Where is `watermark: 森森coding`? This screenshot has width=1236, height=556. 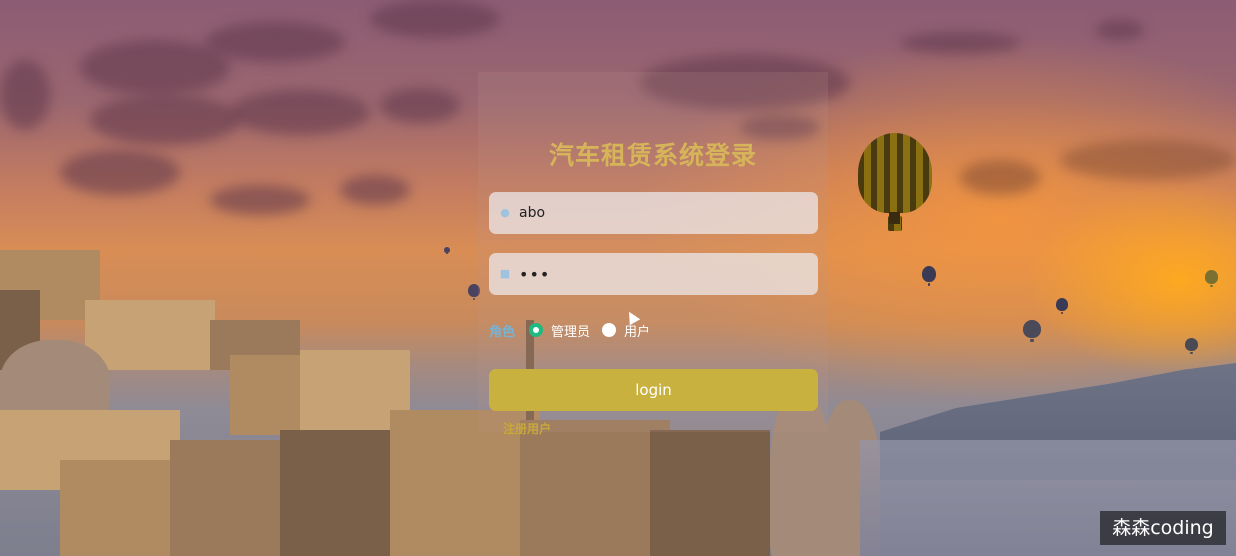
watermark: 森森coding is located at coordinates (1163, 528).